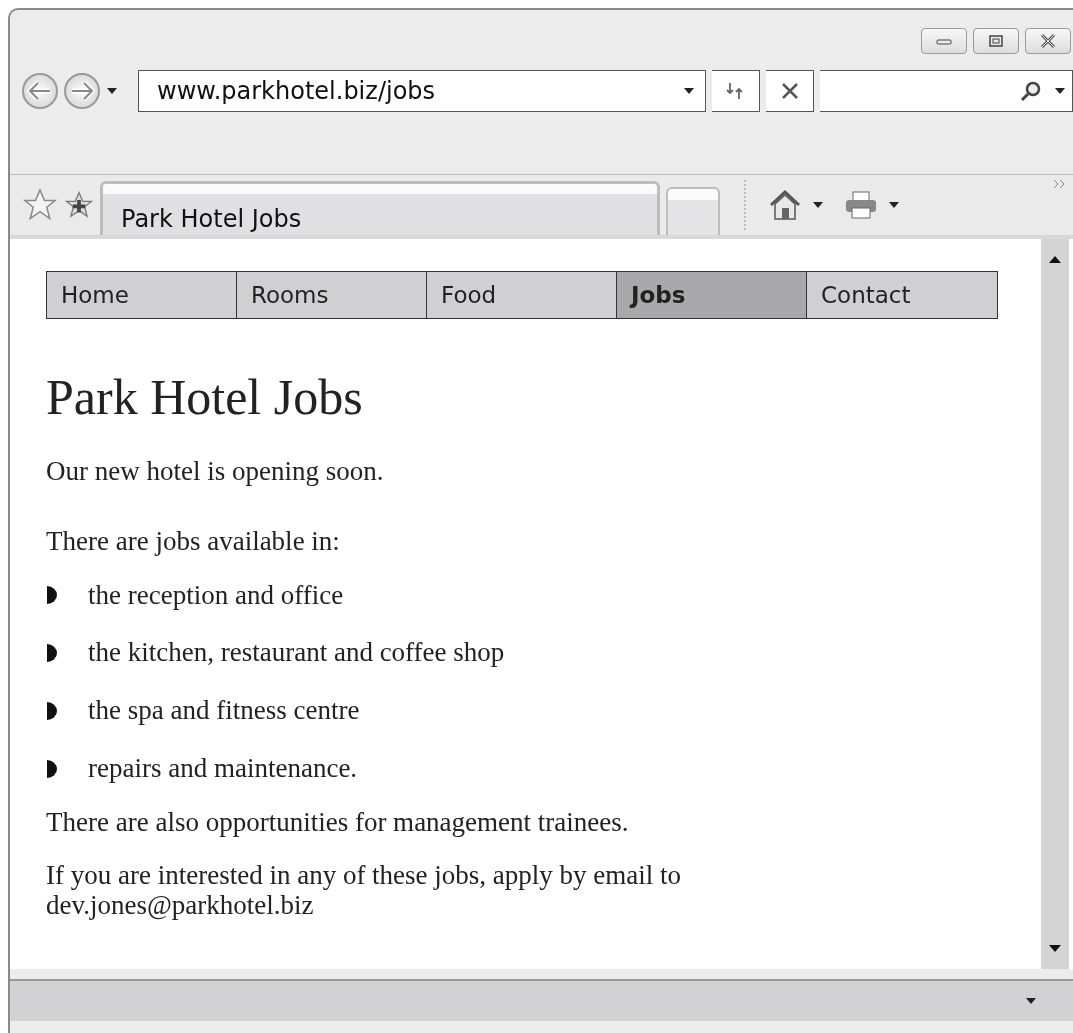 The height and width of the screenshot is (1033, 1073). Describe the element at coordinates (215, 471) in the screenshot. I see `intro-text: Our new hotel is opening soon.` at that location.